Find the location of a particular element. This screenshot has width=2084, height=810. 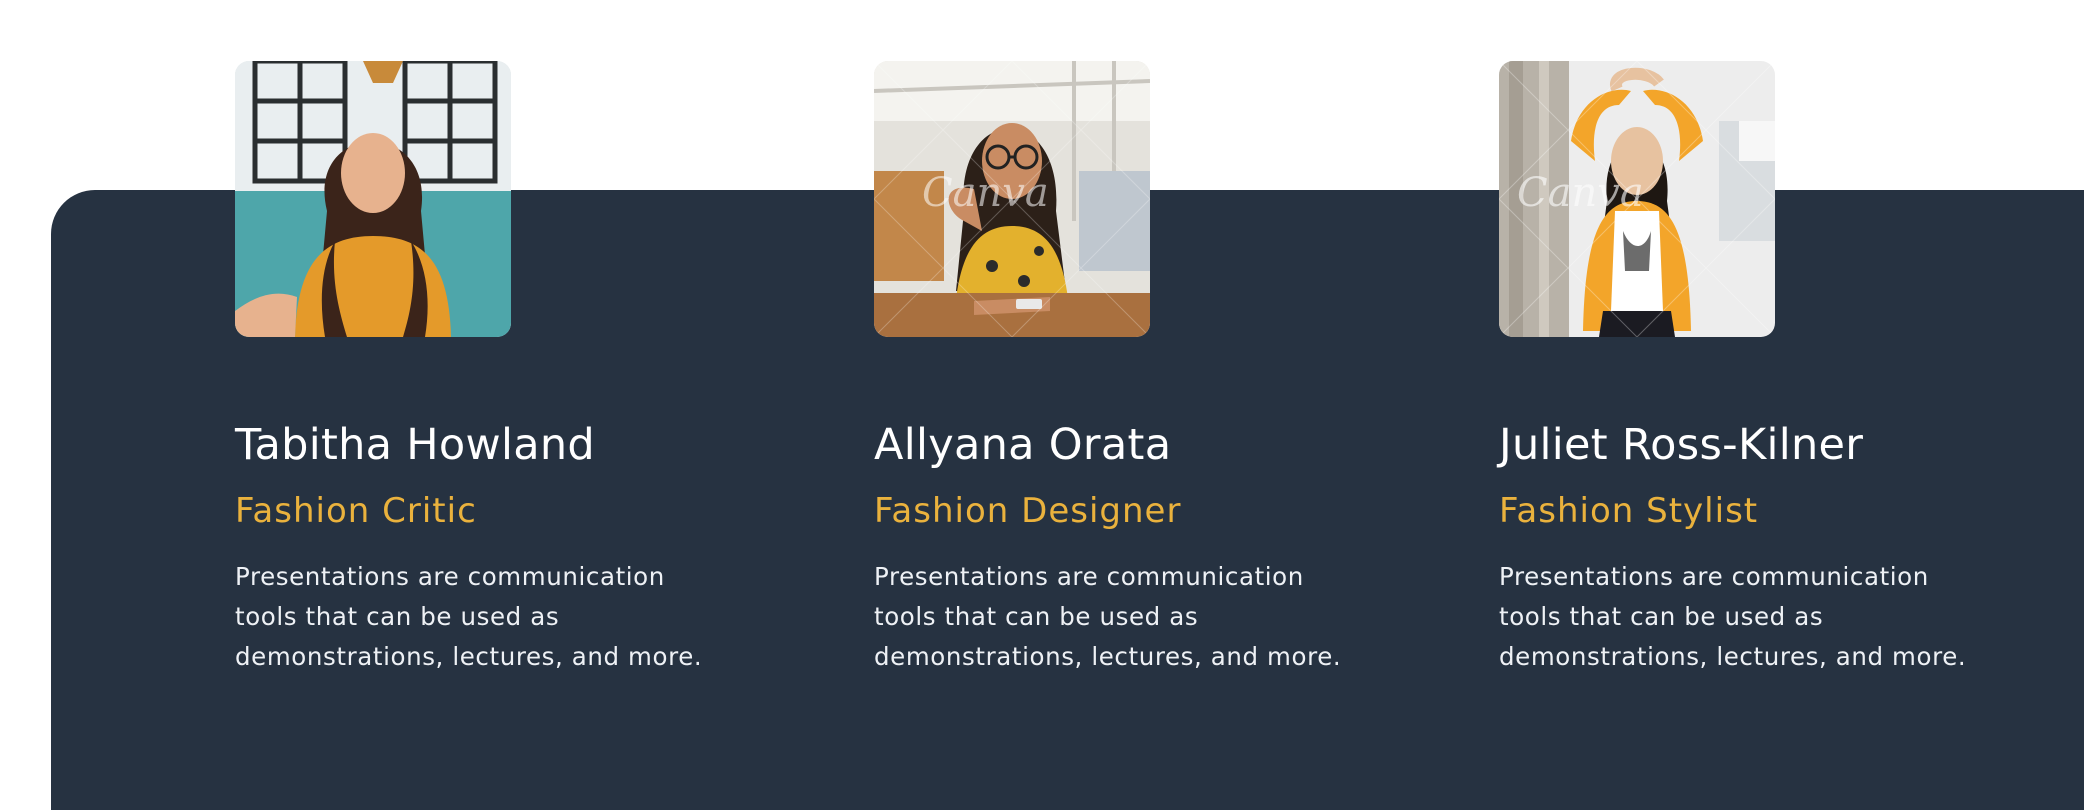

member-role: Fashion Designer is located at coordinates (1028, 511).